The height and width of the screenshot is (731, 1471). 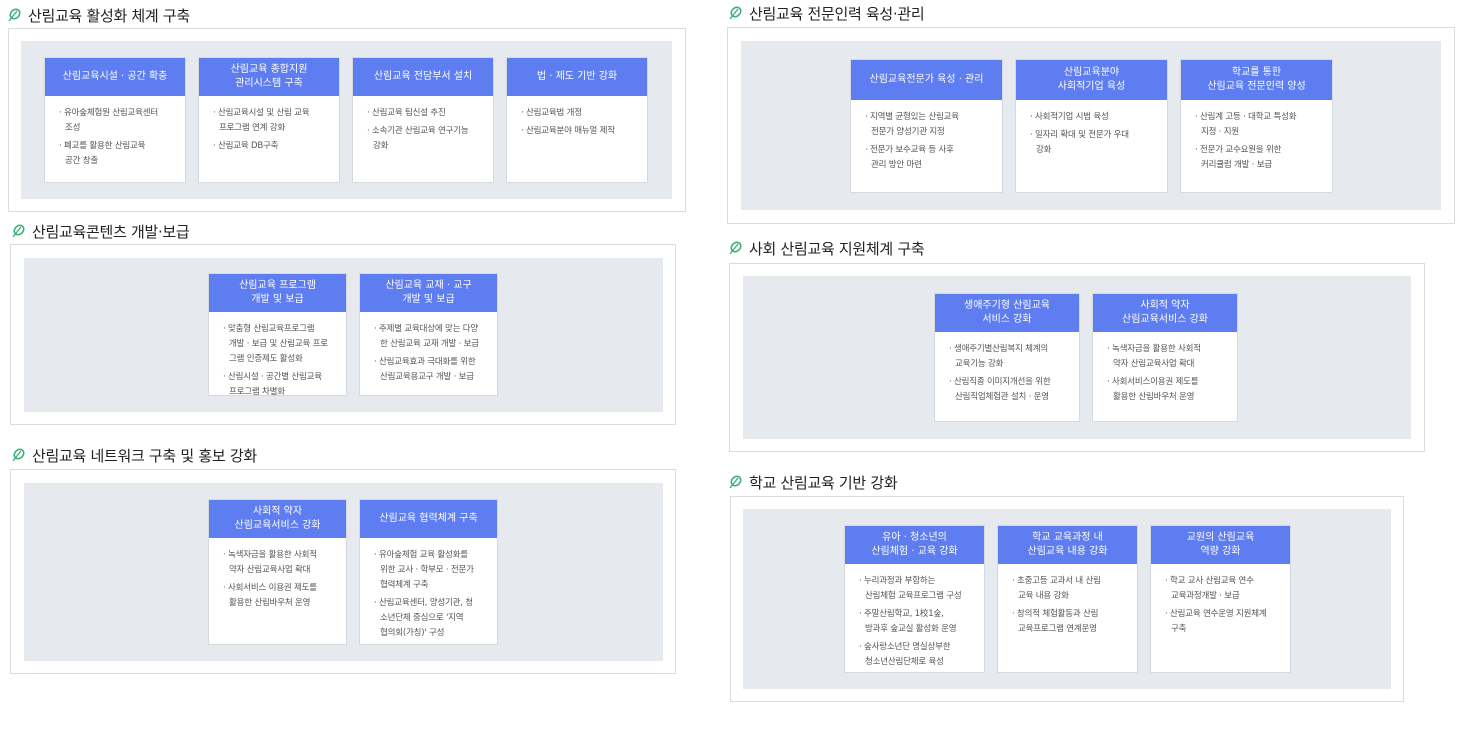 I want to click on card-title: 법 · 제도 기반 강화, so click(x=577, y=77).